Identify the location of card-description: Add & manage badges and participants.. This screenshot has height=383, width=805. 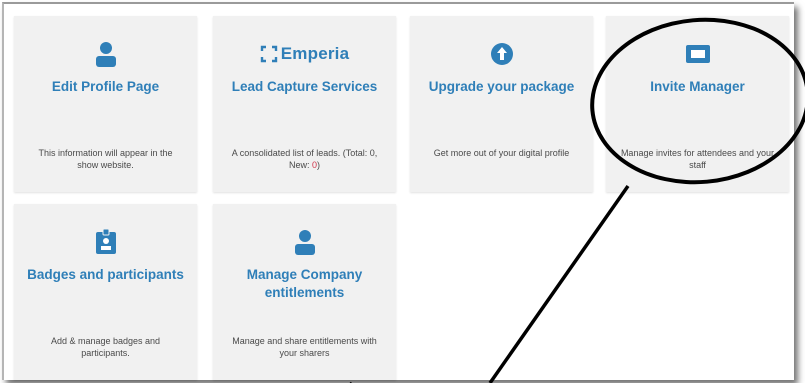
(105, 347).